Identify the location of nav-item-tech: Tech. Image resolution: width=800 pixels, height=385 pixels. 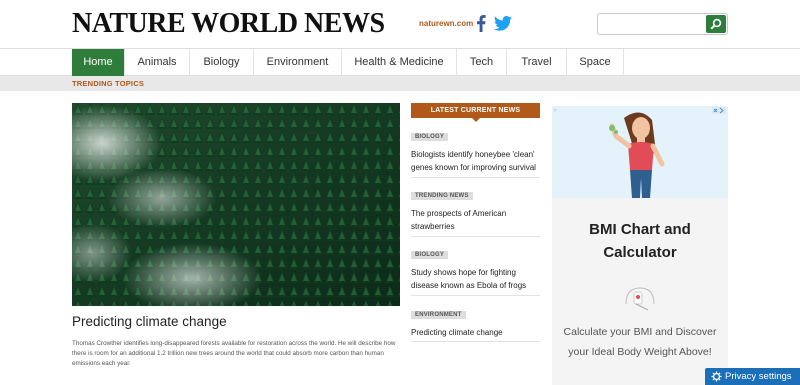
(482, 62).